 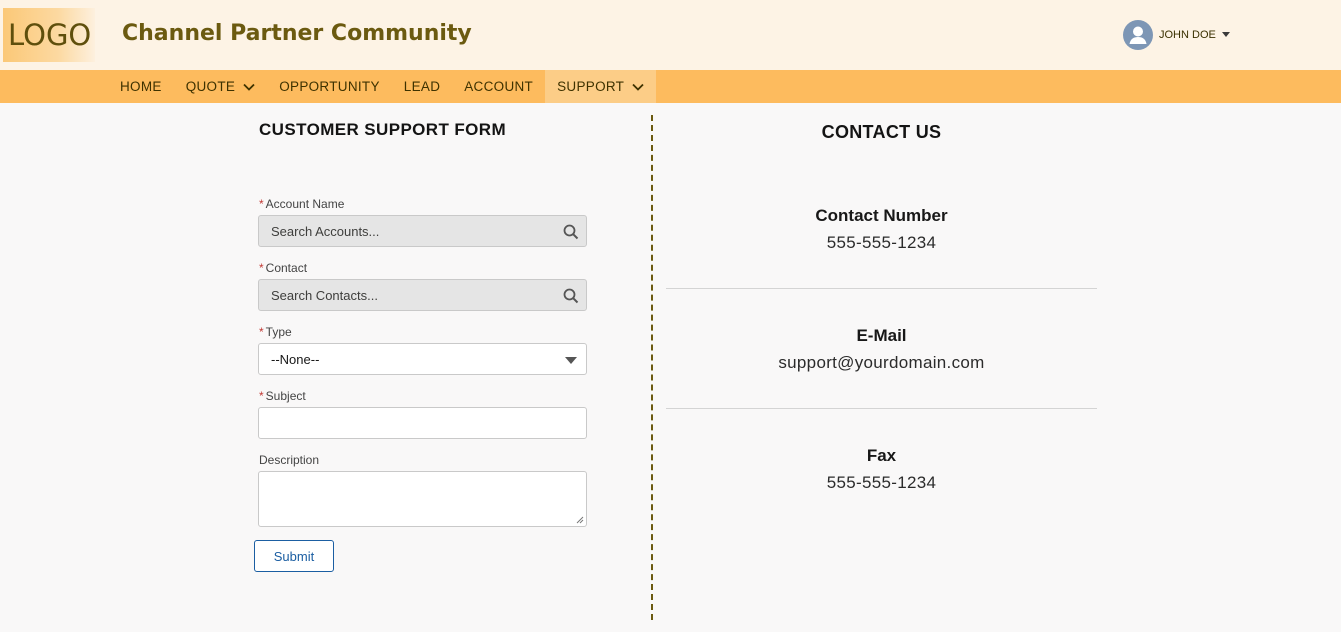 What do you see at coordinates (1225, 34) in the screenshot?
I see `caret-down-icon` at bounding box center [1225, 34].